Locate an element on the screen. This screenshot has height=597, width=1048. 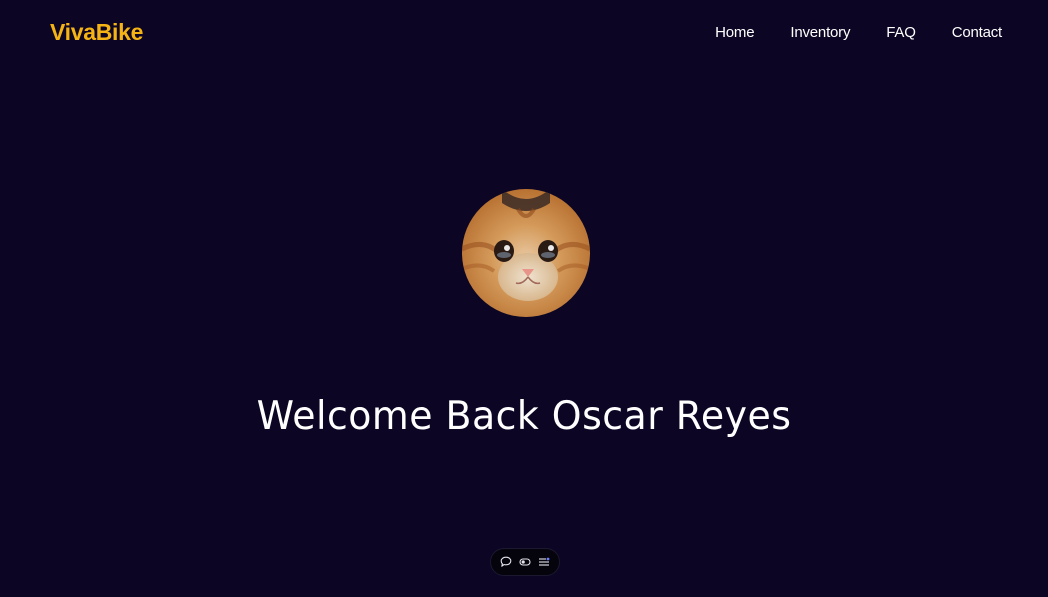
nav-links: Home Inventory FAQ Contact is located at coordinates (840, 32).